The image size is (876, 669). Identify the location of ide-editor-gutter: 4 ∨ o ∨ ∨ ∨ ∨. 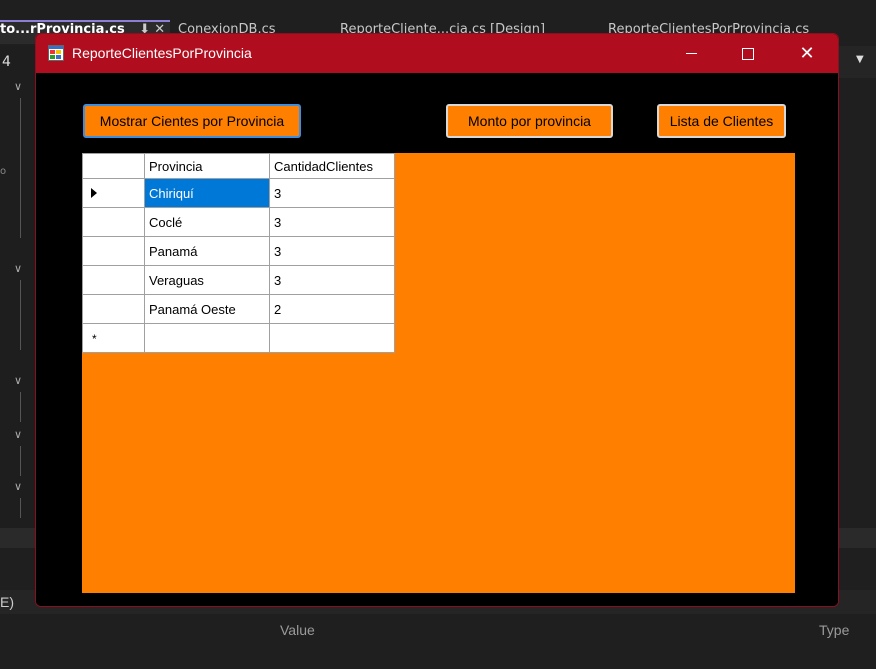
(18, 288).